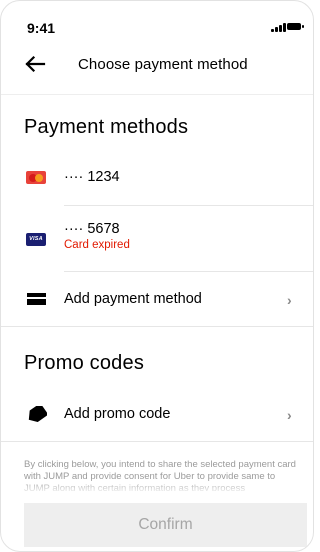  Describe the element at coordinates (157, 487) in the screenshot. I see `scroll-fade` at that location.